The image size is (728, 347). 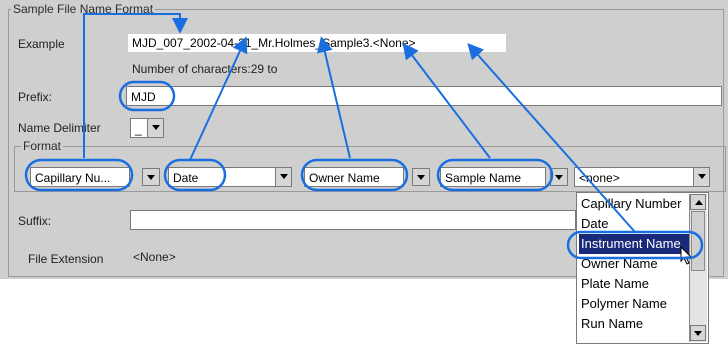 I want to click on example-label: Example, so click(x=41, y=44).